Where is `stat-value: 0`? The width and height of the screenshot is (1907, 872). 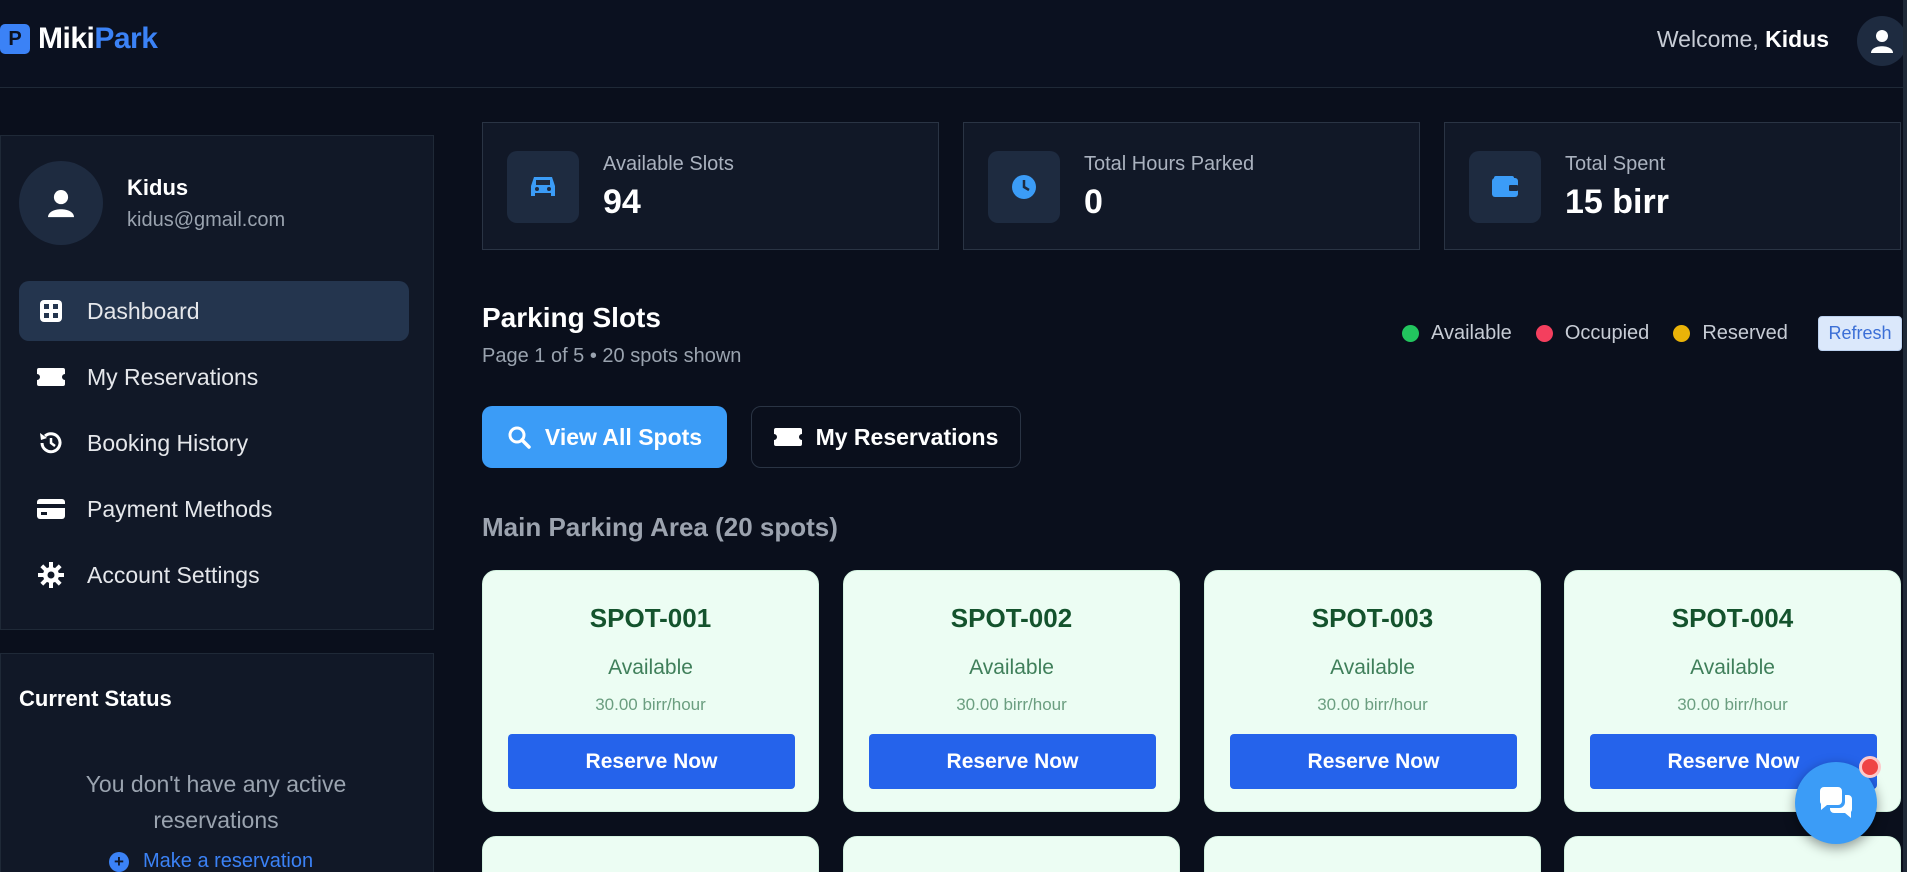 stat-value: 0 is located at coordinates (1093, 202).